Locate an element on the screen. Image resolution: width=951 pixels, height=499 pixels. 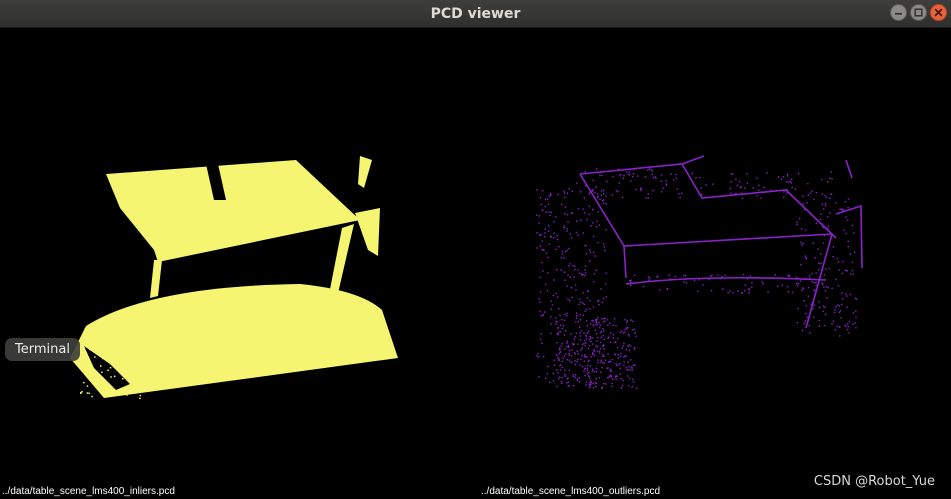
close-icon is located at coordinates (938, 12).